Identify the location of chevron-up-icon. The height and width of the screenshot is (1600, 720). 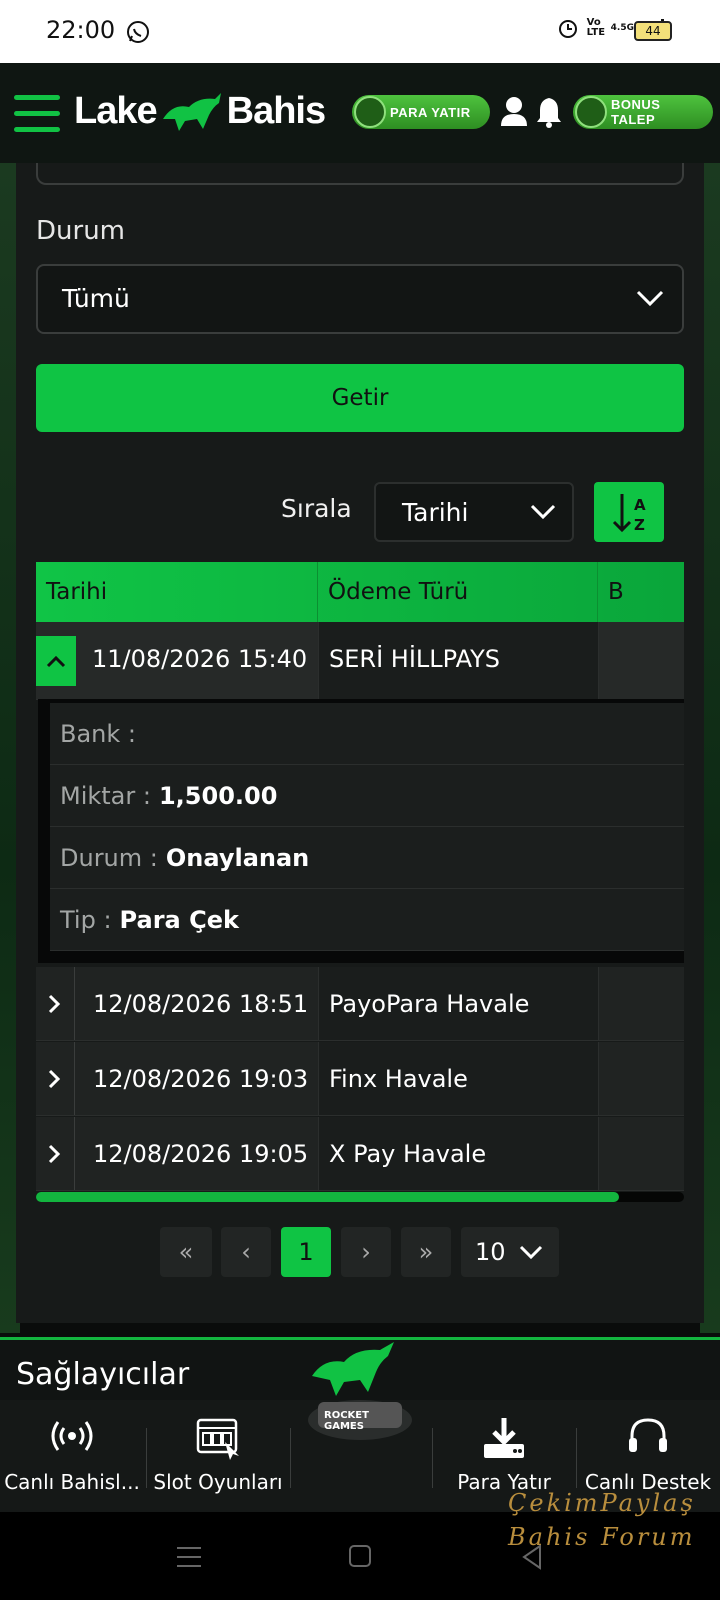
(56, 661).